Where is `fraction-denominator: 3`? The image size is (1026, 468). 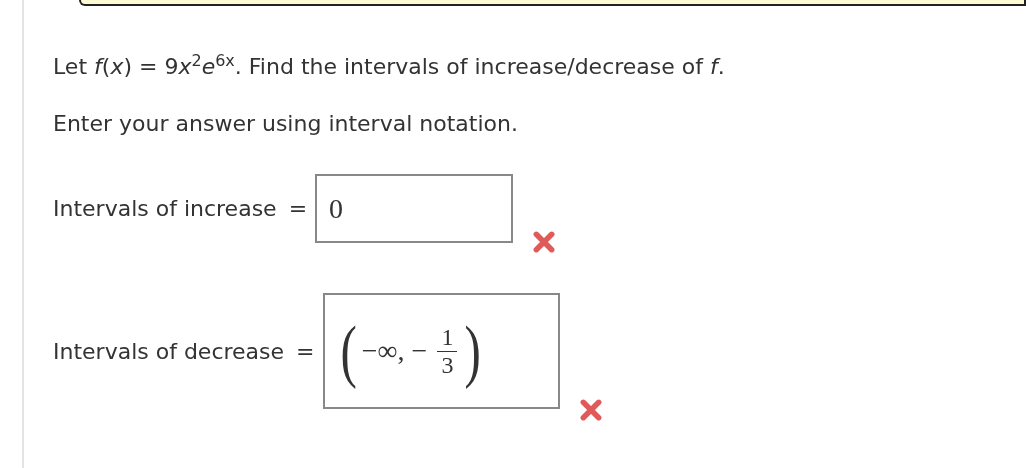
fraction-denominator: 3 is located at coordinates (447, 364).